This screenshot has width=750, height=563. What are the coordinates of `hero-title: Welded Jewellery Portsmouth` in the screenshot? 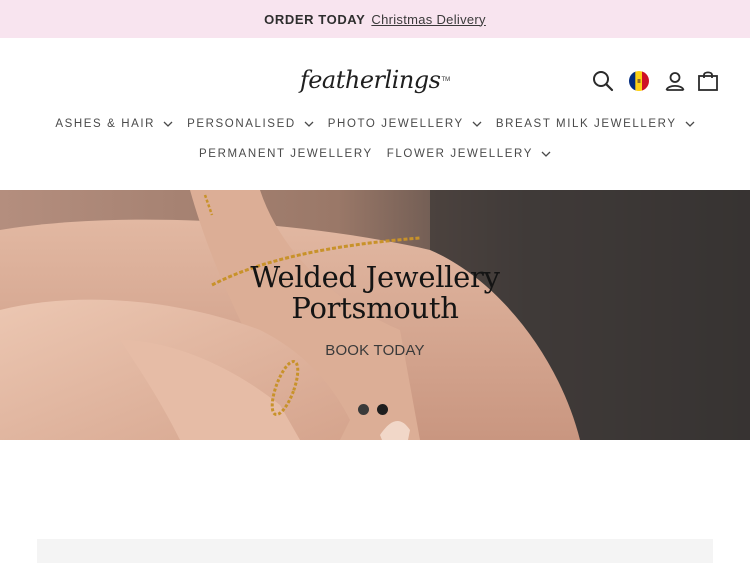 It's located at (375, 293).